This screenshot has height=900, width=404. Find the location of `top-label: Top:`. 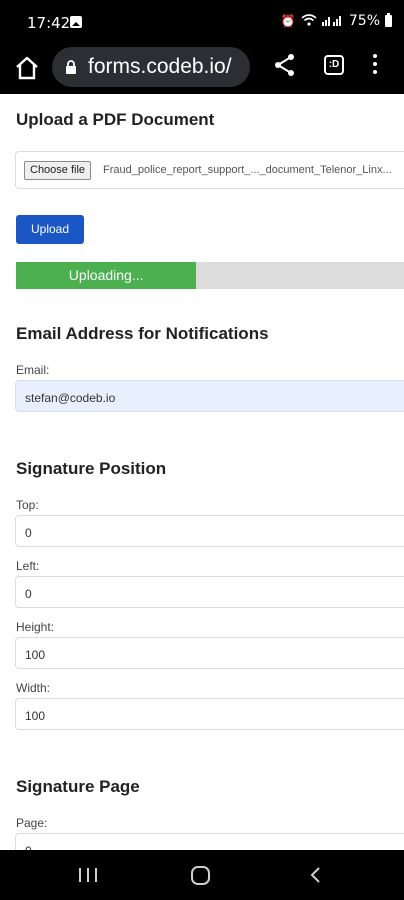

top-label: Top: is located at coordinates (27, 505).